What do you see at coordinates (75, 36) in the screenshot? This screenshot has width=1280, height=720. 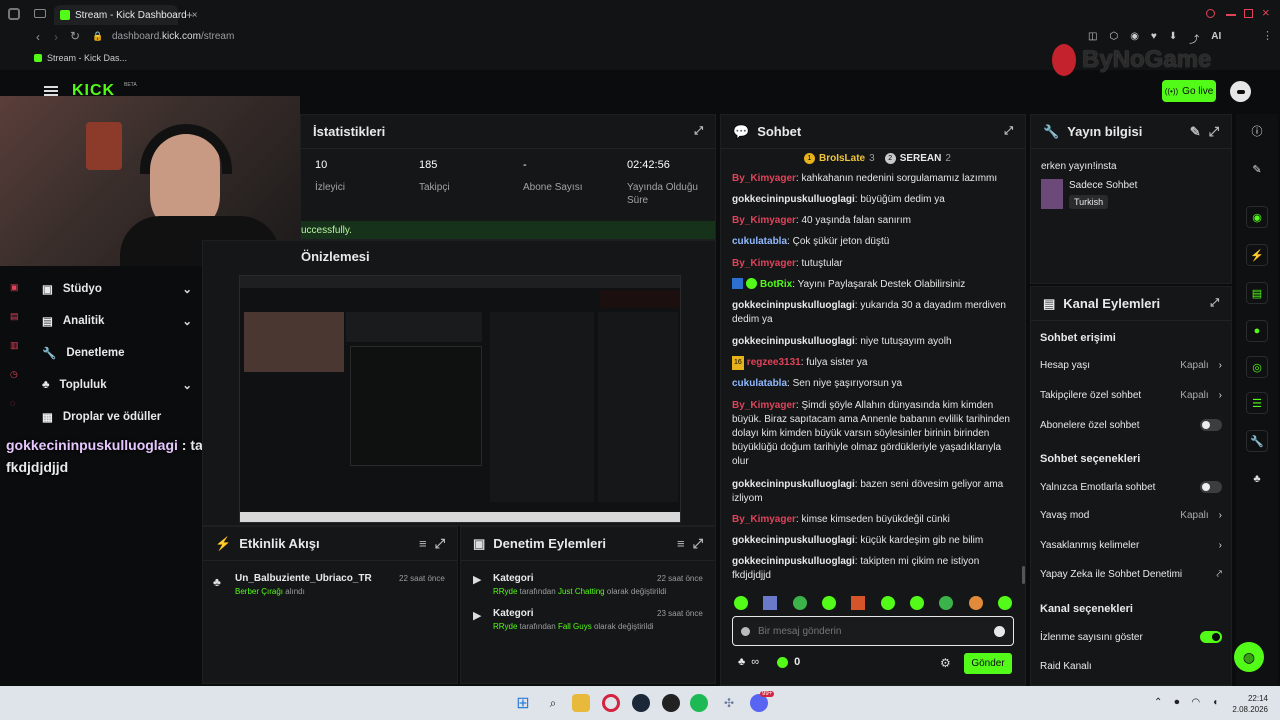 I see `reload-icon: ↻` at bounding box center [75, 36].